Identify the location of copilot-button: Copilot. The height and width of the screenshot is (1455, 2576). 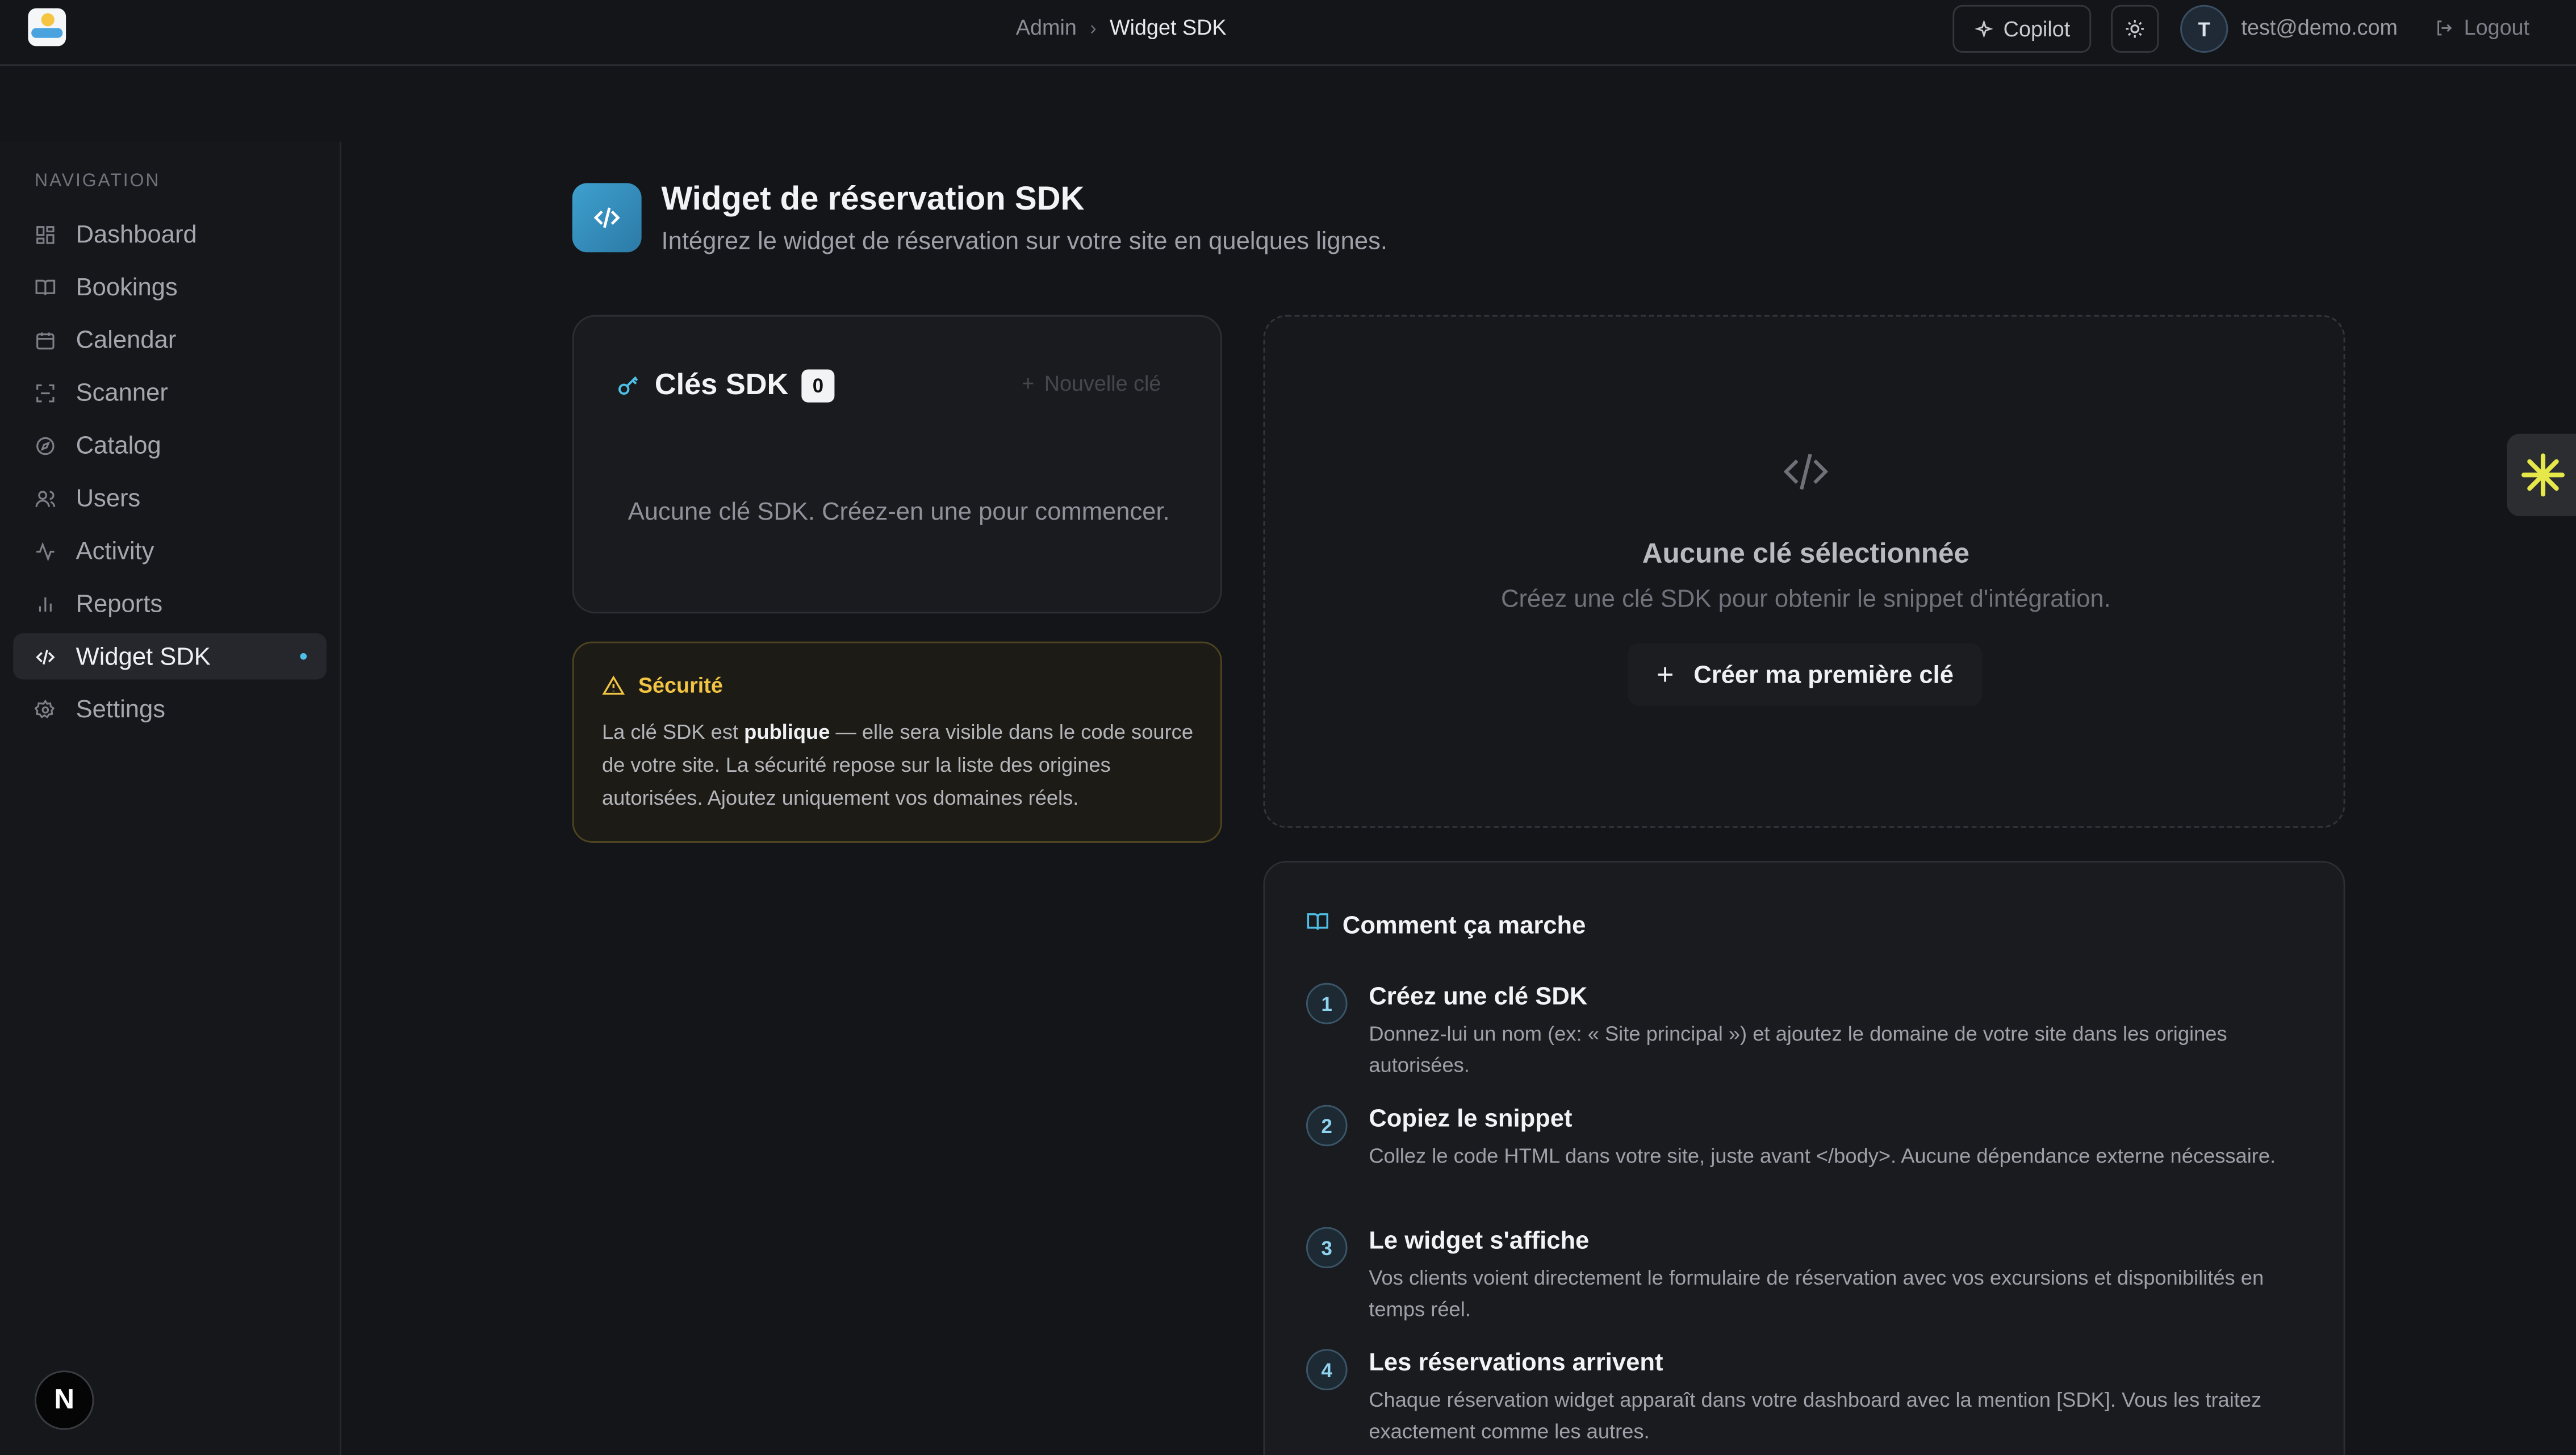
(2022, 29).